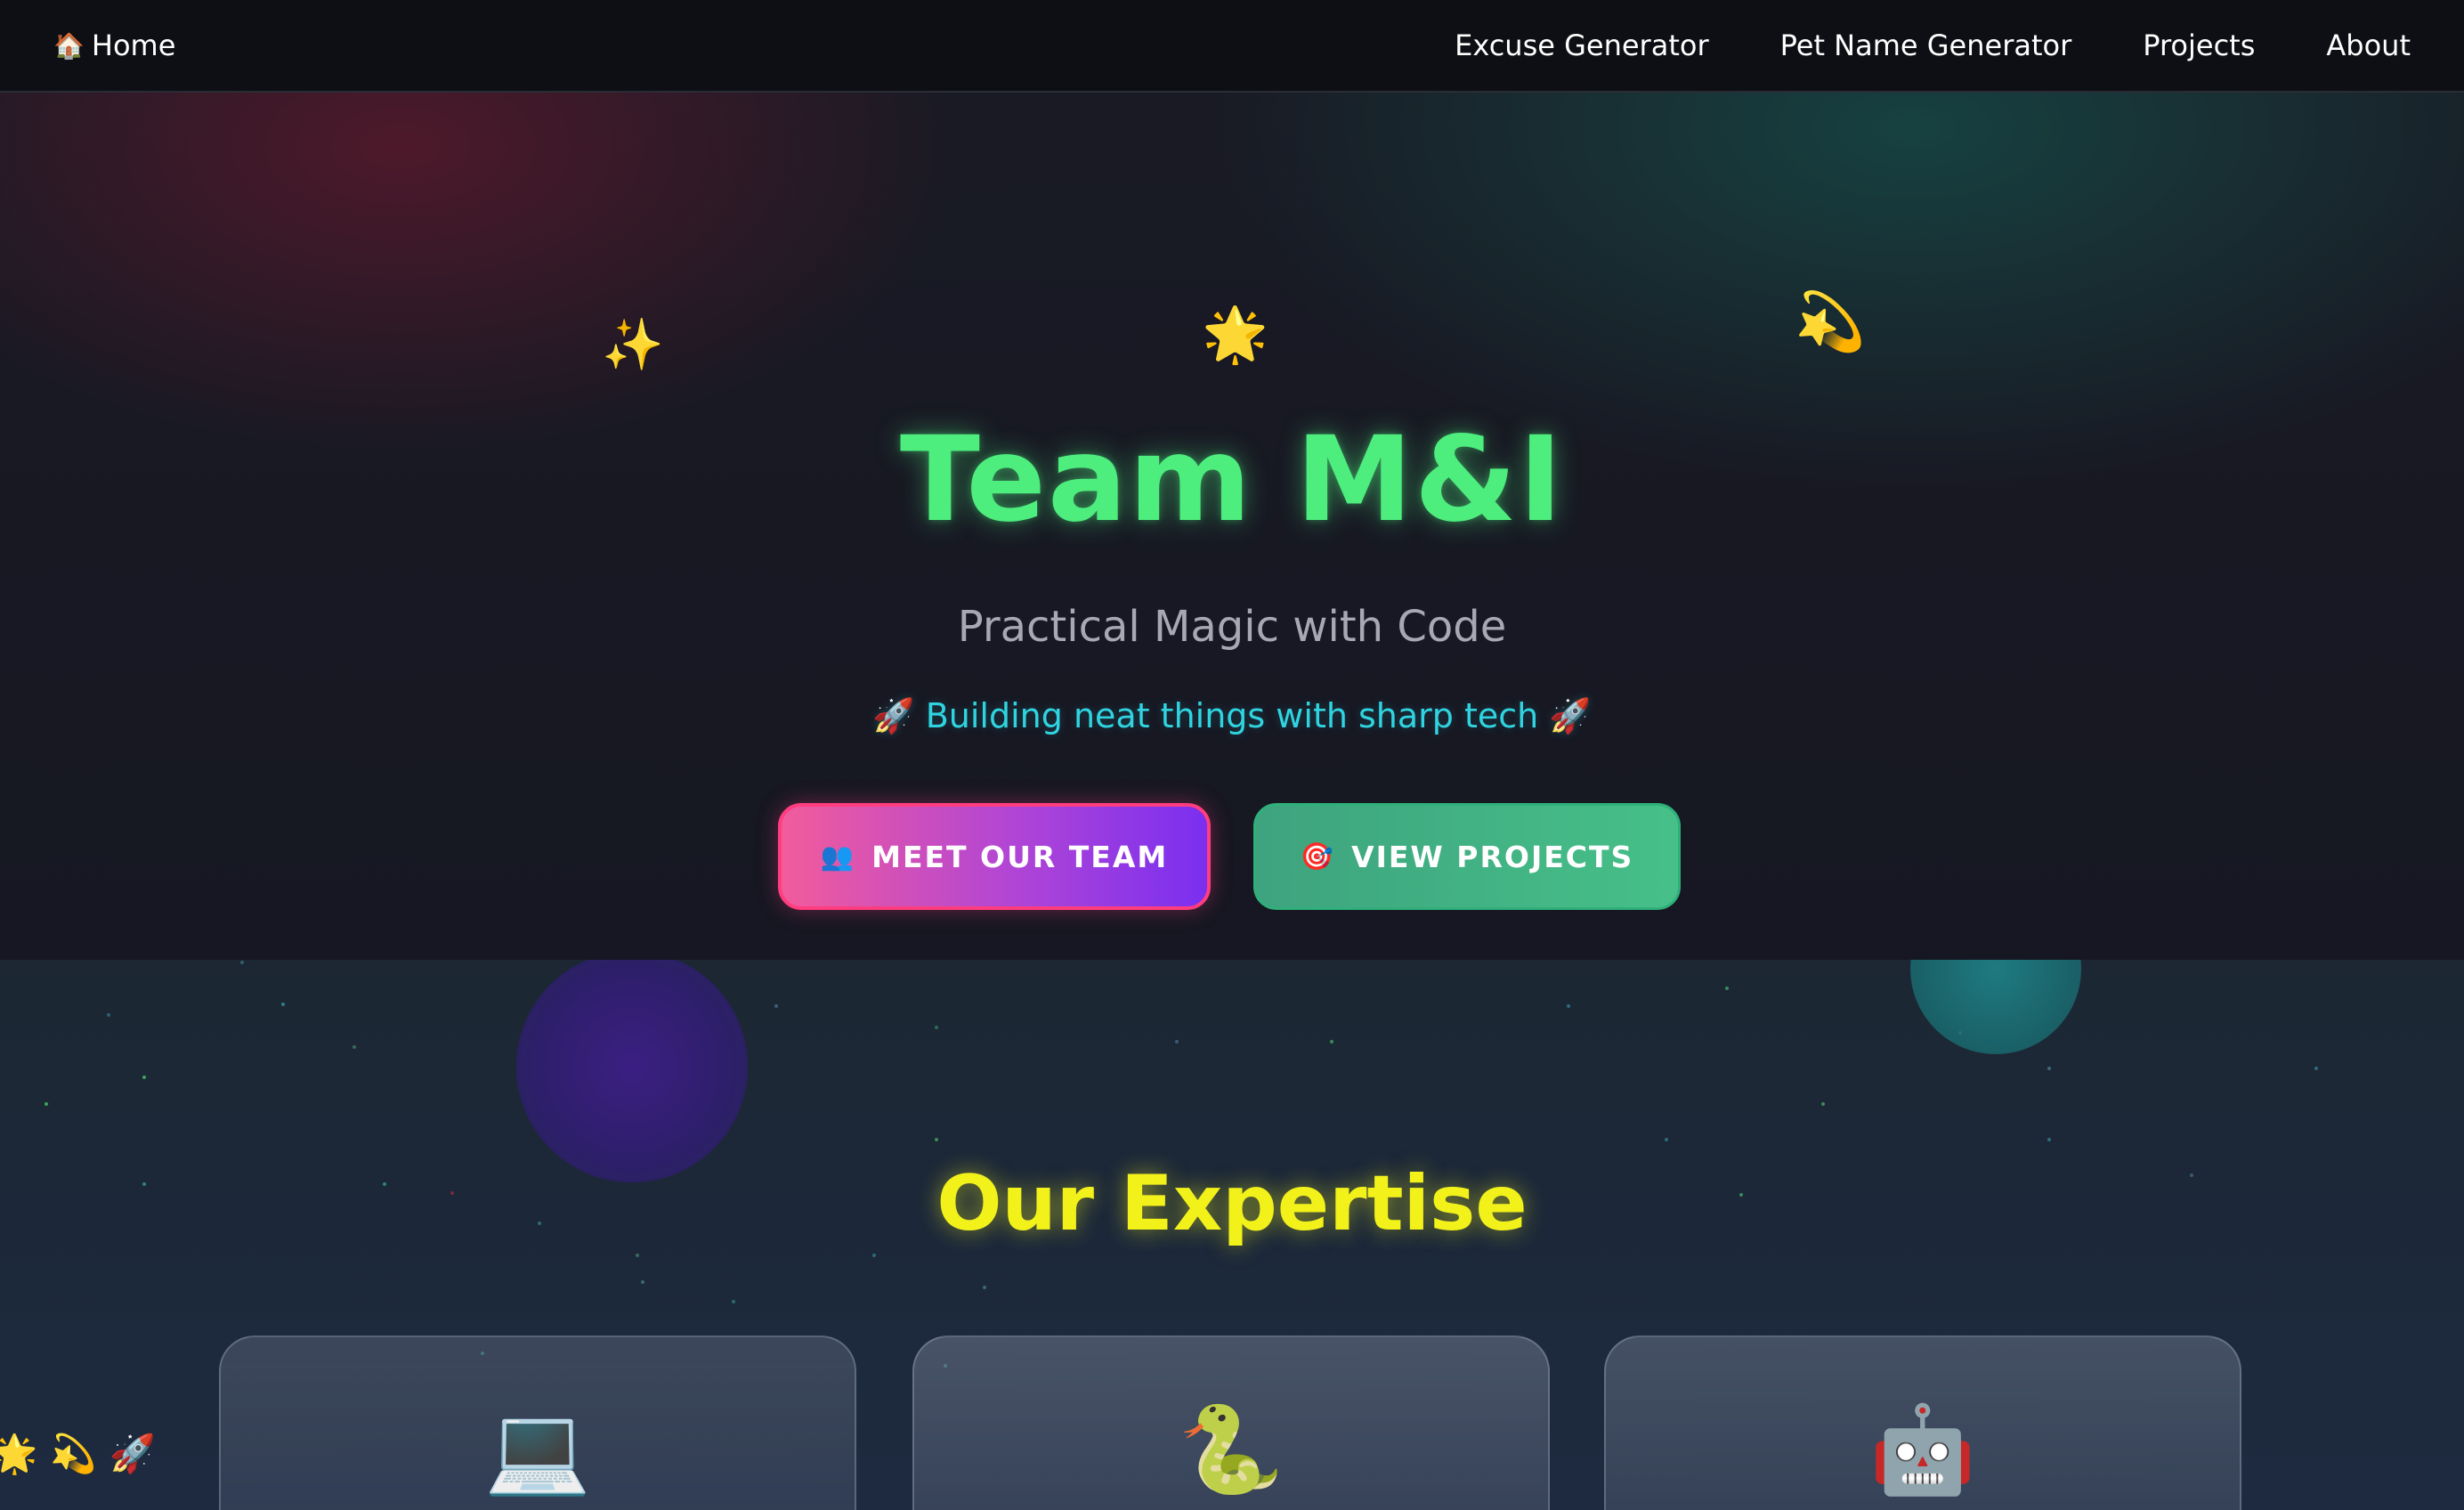 This screenshot has width=2464, height=1510. What do you see at coordinates (1318, 857) in the screenshot?
I see `target-icon: 🎯` at bounding box center [1318, 857].